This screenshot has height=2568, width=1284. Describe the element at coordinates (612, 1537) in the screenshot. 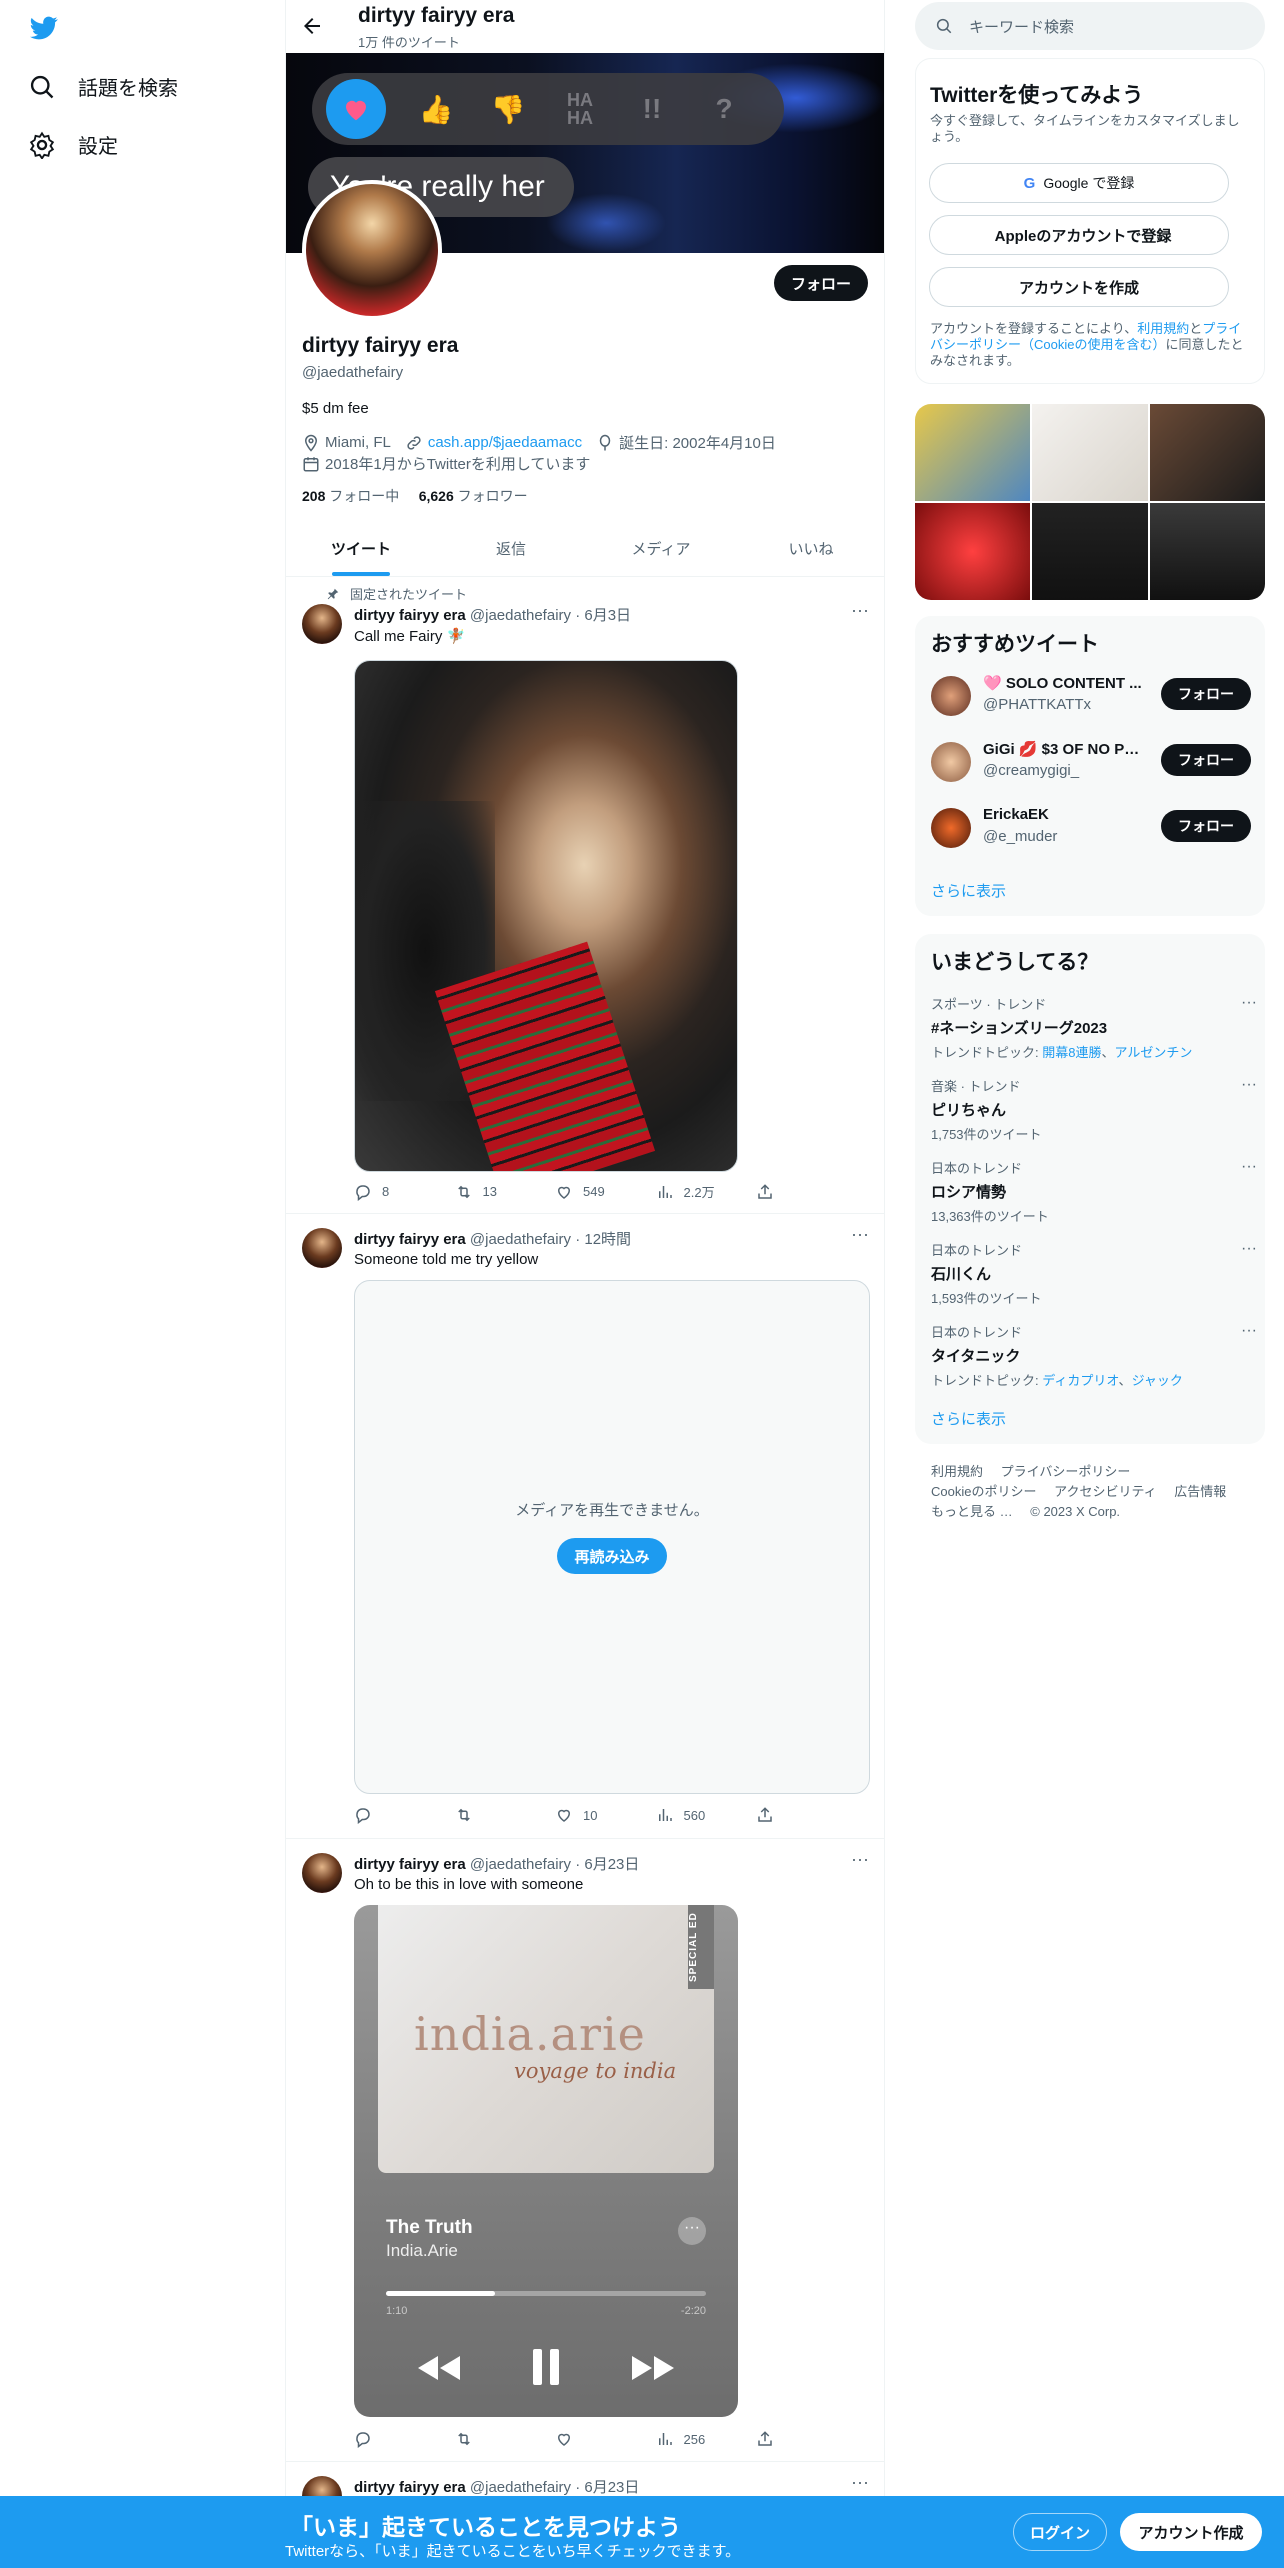

I see `video-player: メディアを再生できません。 再読み込み` at that location.